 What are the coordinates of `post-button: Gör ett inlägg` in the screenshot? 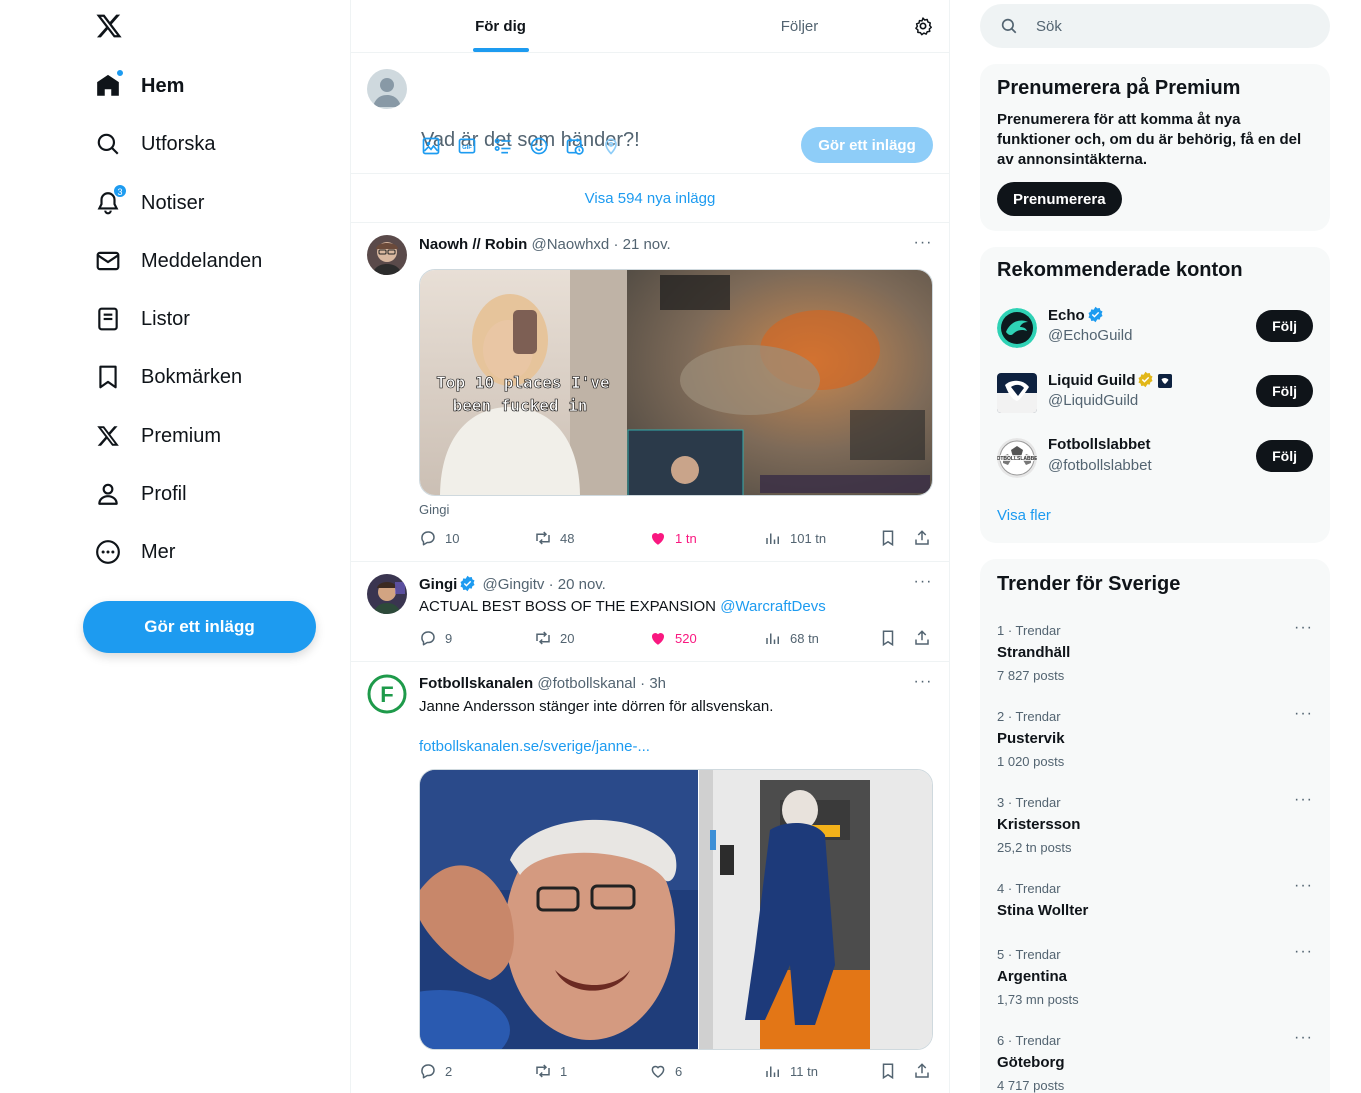 It's located at (199, 627).